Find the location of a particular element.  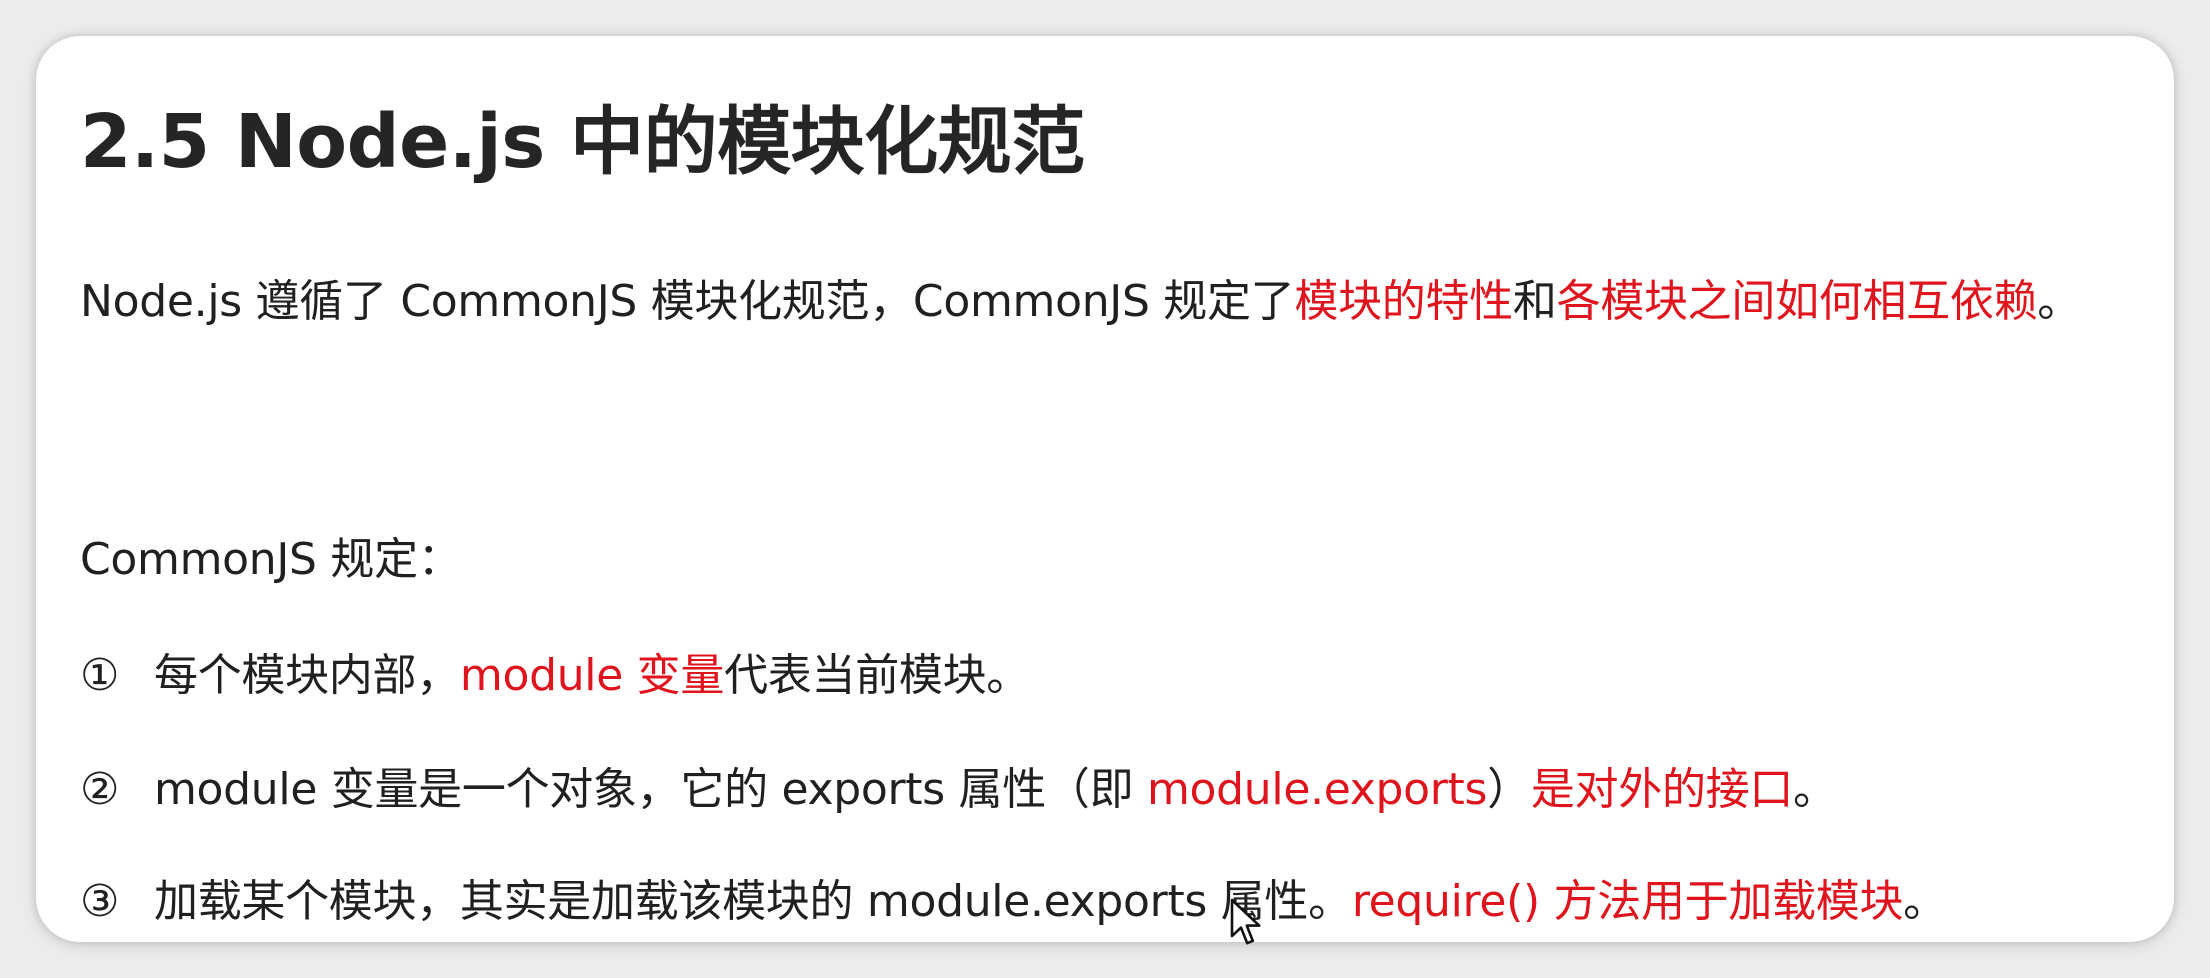

rule-2-text-2: ） is located at coordinates (1509, 789).